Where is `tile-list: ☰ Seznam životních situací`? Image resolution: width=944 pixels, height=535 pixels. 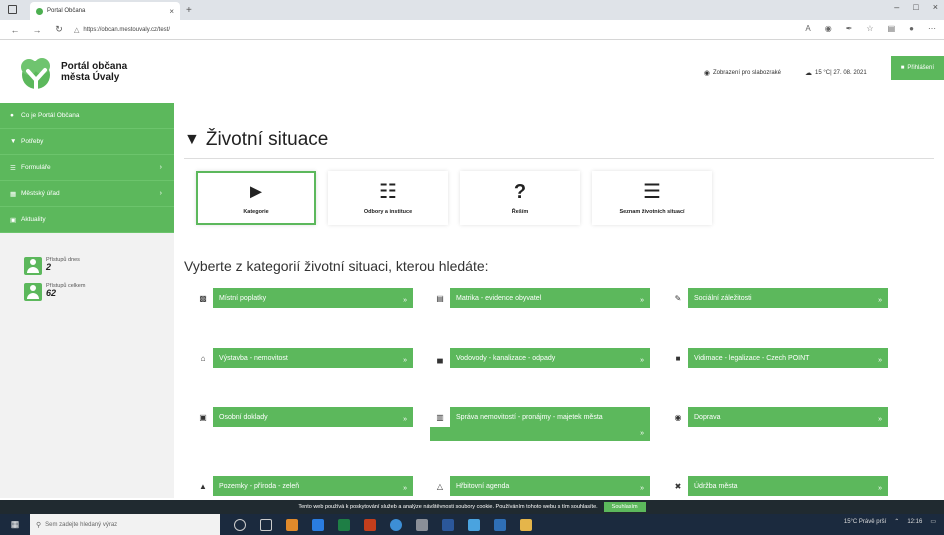
tile-list: ☰ Seznam životních situací is located at coordinates (652, 198).